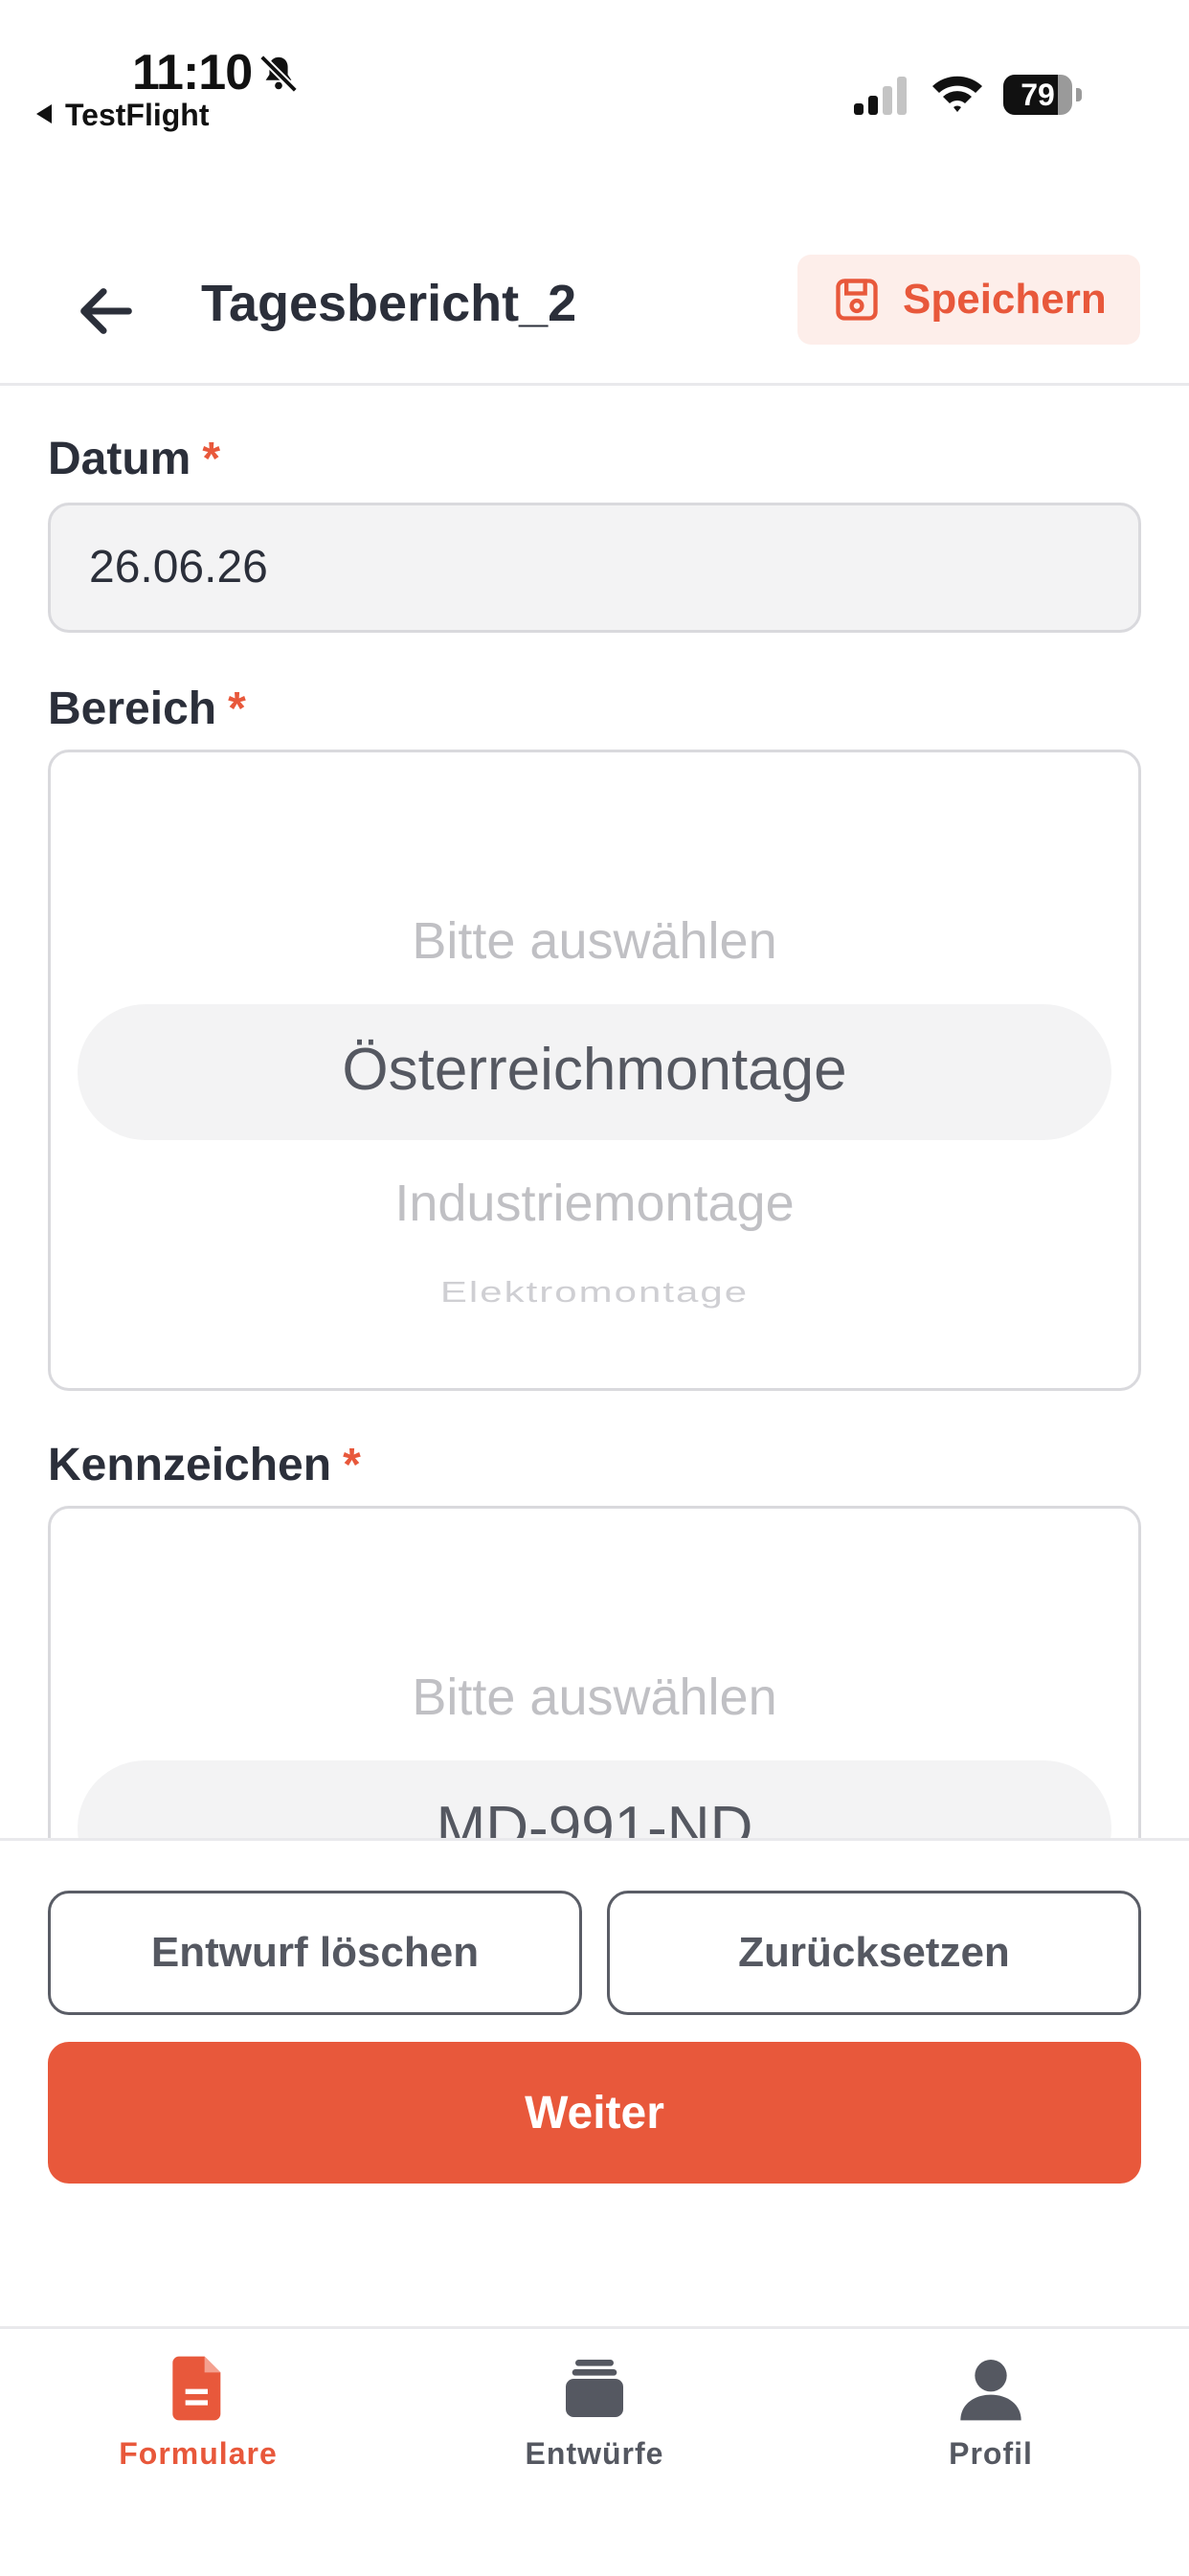 This screenshot has height=2576, width=1189. Describe the element at coordinates (594, 2453) in the screenshot. I see `tab-label: Entwürfe` at that location.